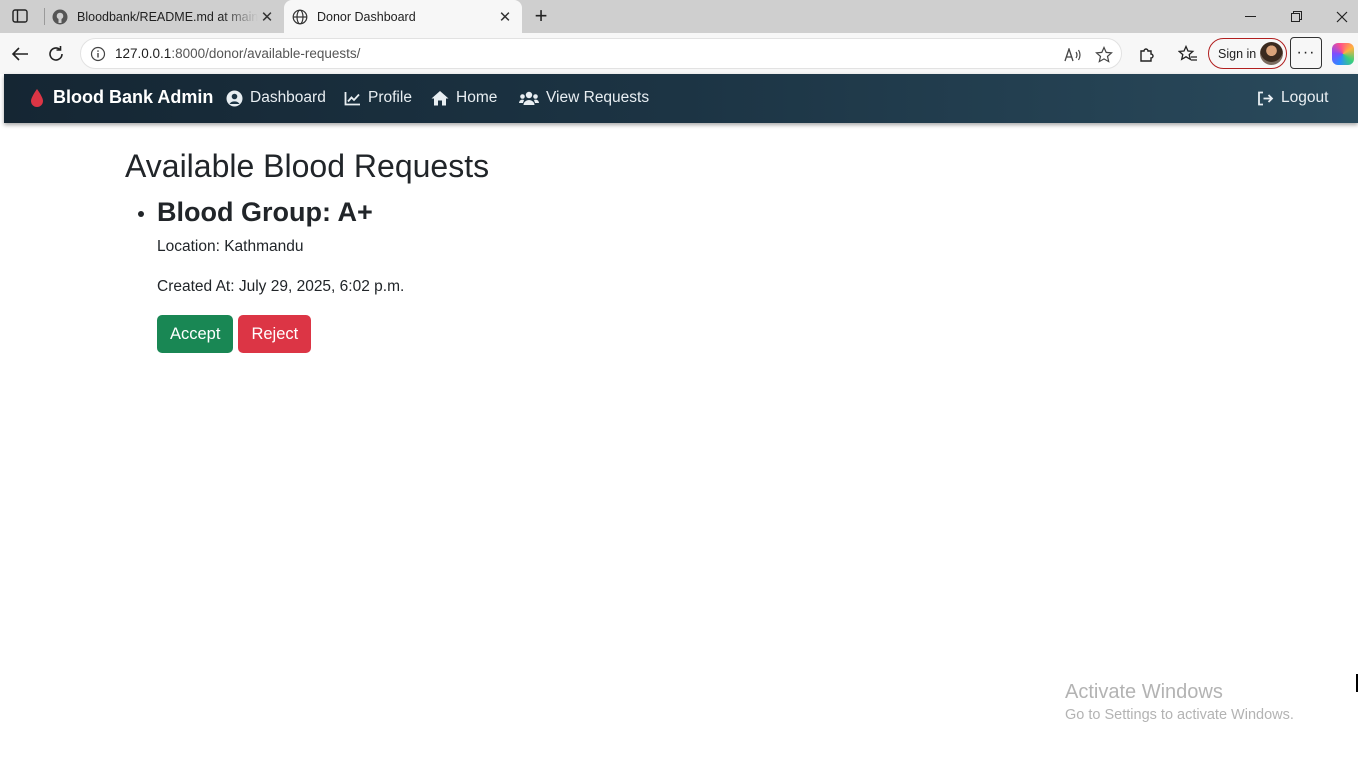  I want to click on accept-button: Accept, so click(195, 334).